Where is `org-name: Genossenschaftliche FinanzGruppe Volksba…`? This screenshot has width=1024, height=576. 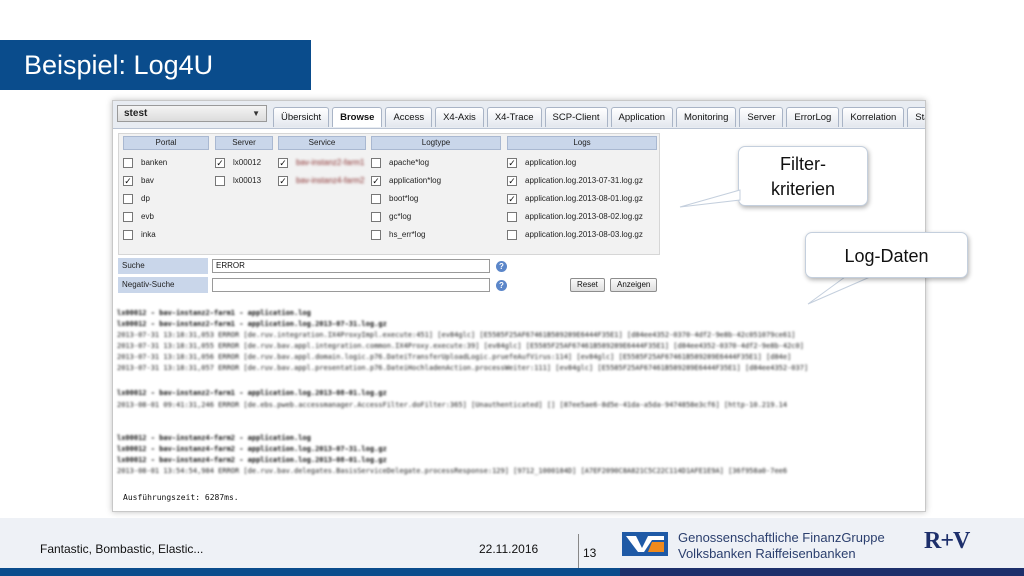
org-name: Genossenschaftliche FinanzGruppe Volksba… is located at coordinates (781, 546).